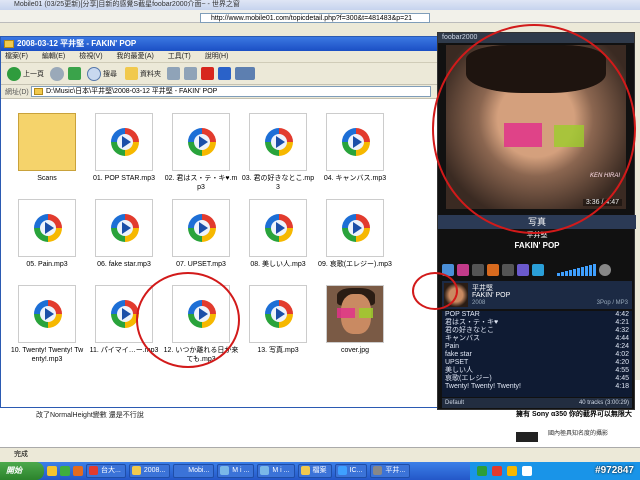  I want to click on next-icon, so click(508, 270).